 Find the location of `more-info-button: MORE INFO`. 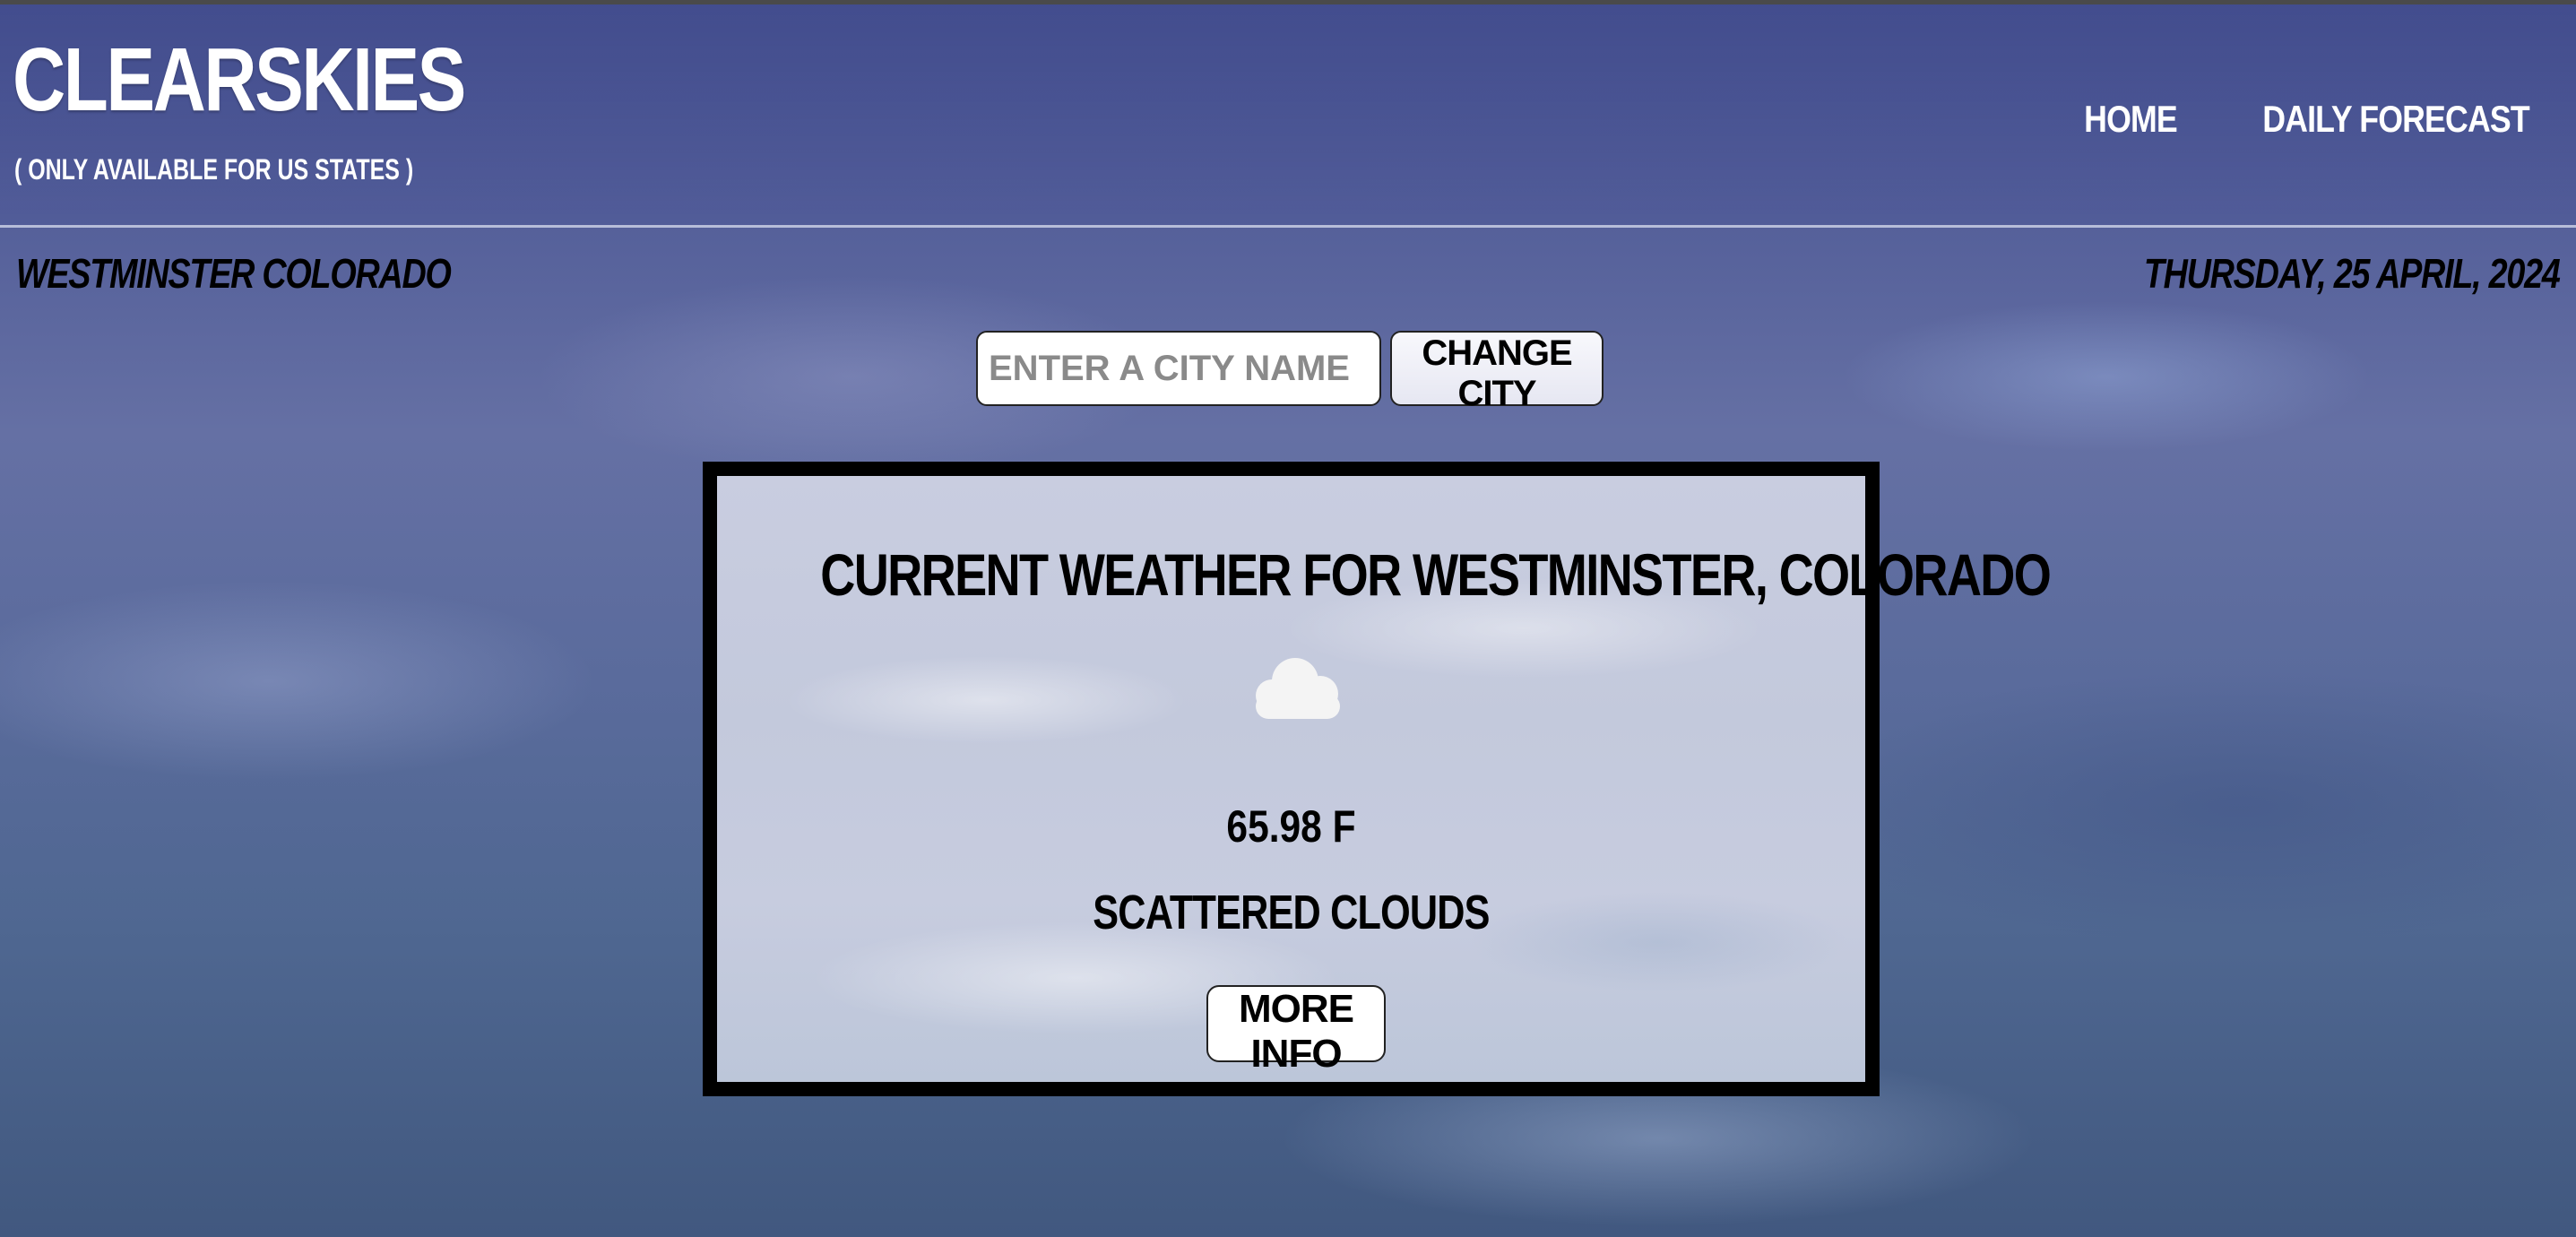

more-info-button: MORE INFO is located at coordinates (1296, 1030).